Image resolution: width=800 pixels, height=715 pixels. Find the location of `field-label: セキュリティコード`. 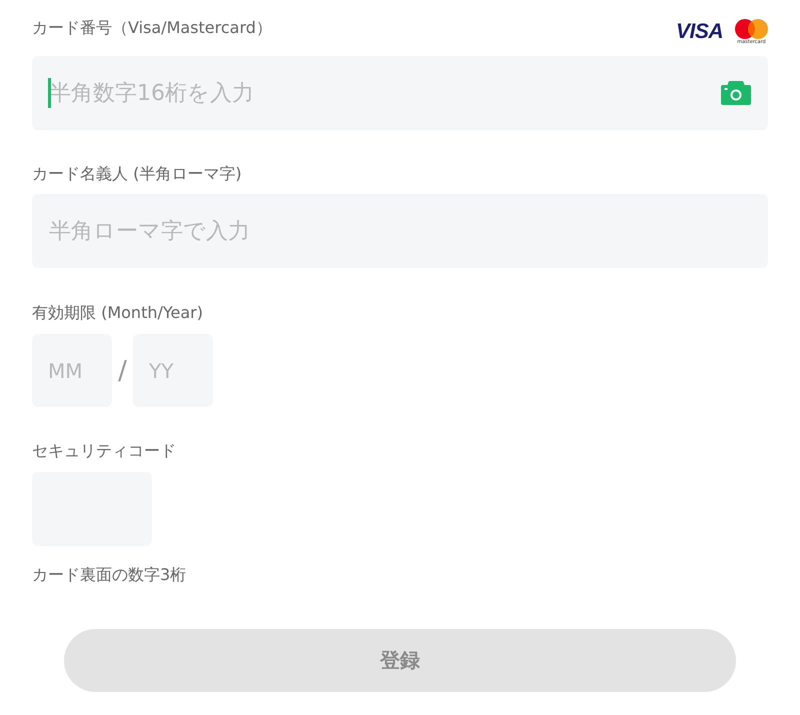

field-label: セキュリティコード is located at coordinates (104, 451).